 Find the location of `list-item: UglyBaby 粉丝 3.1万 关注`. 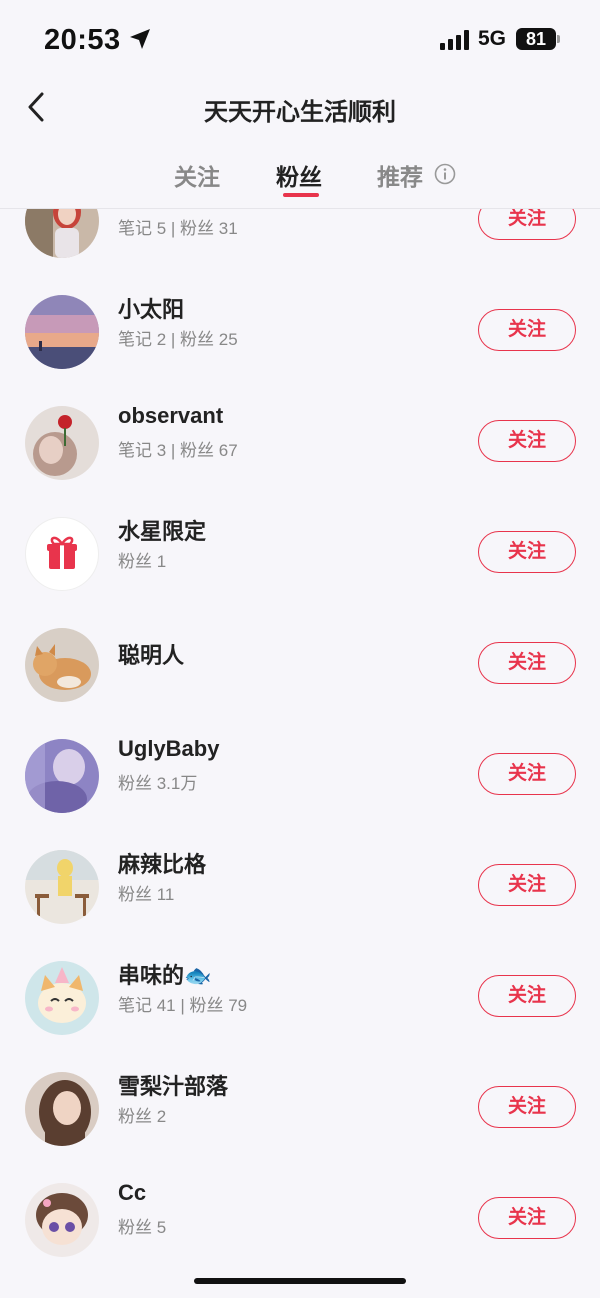

list-item: UglyBaby 粉丝 3.1万 关注 is located at coordinates (300, 776).